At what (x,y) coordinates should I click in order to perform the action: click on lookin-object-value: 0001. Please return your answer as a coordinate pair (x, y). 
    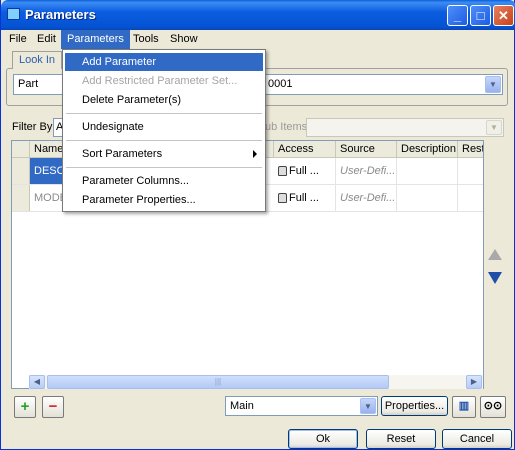
    Looking at the image, I should click on (280, 84).